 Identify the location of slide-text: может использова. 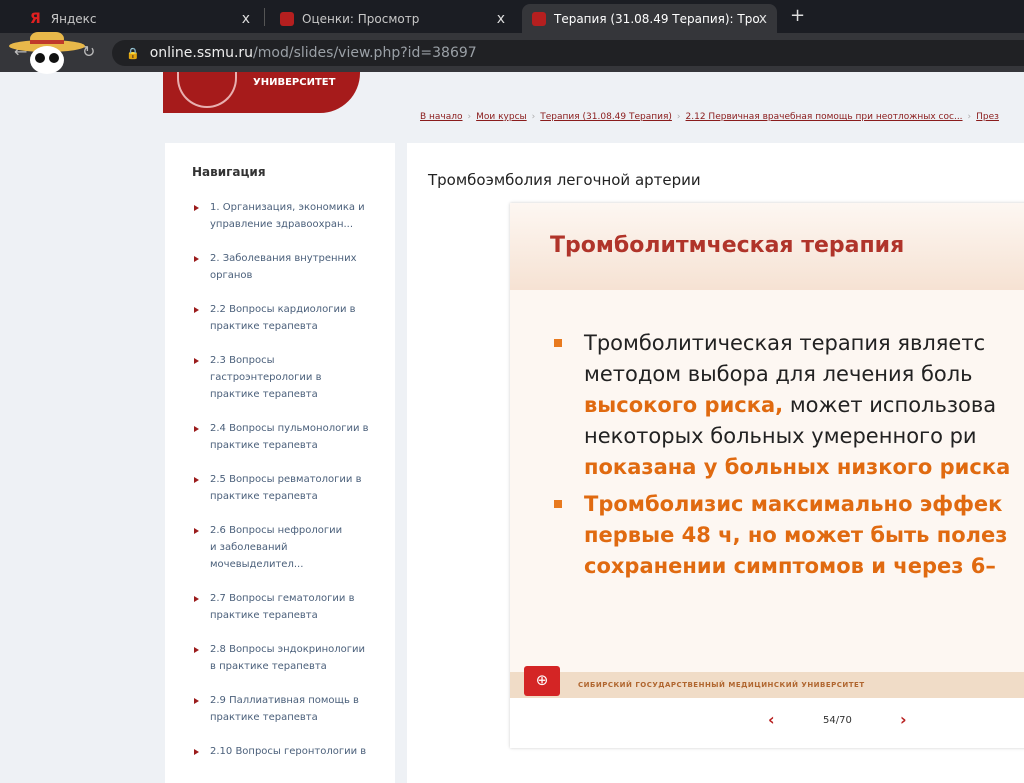
(890, 405).